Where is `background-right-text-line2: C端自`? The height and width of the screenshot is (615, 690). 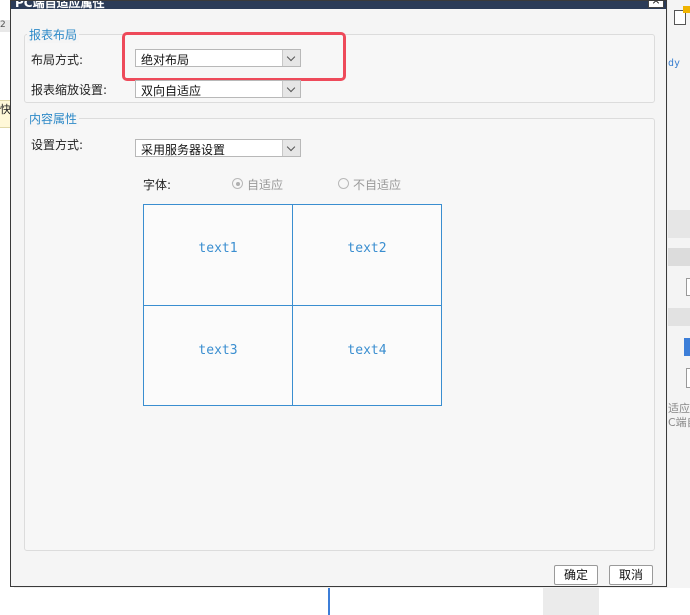 background-right-text-line2: C端自 is located at coordinates (679, 422).